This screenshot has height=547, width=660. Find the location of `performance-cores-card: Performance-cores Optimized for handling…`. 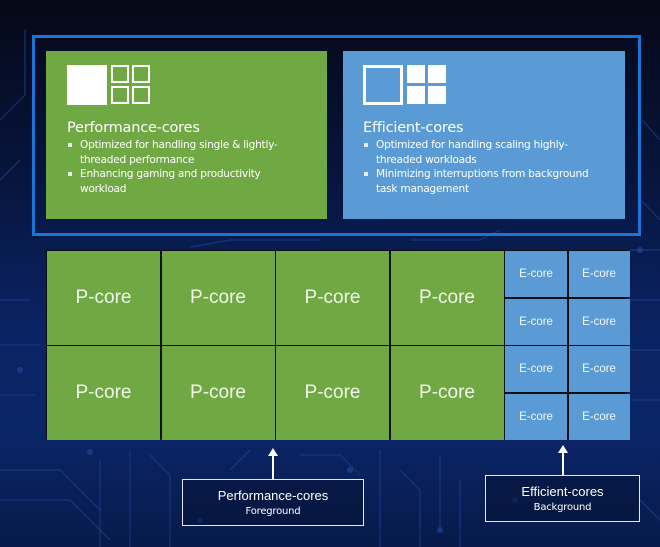

performance-cores-card: Performance-cores Optimized for handling… is located at coordinates (186, 135).